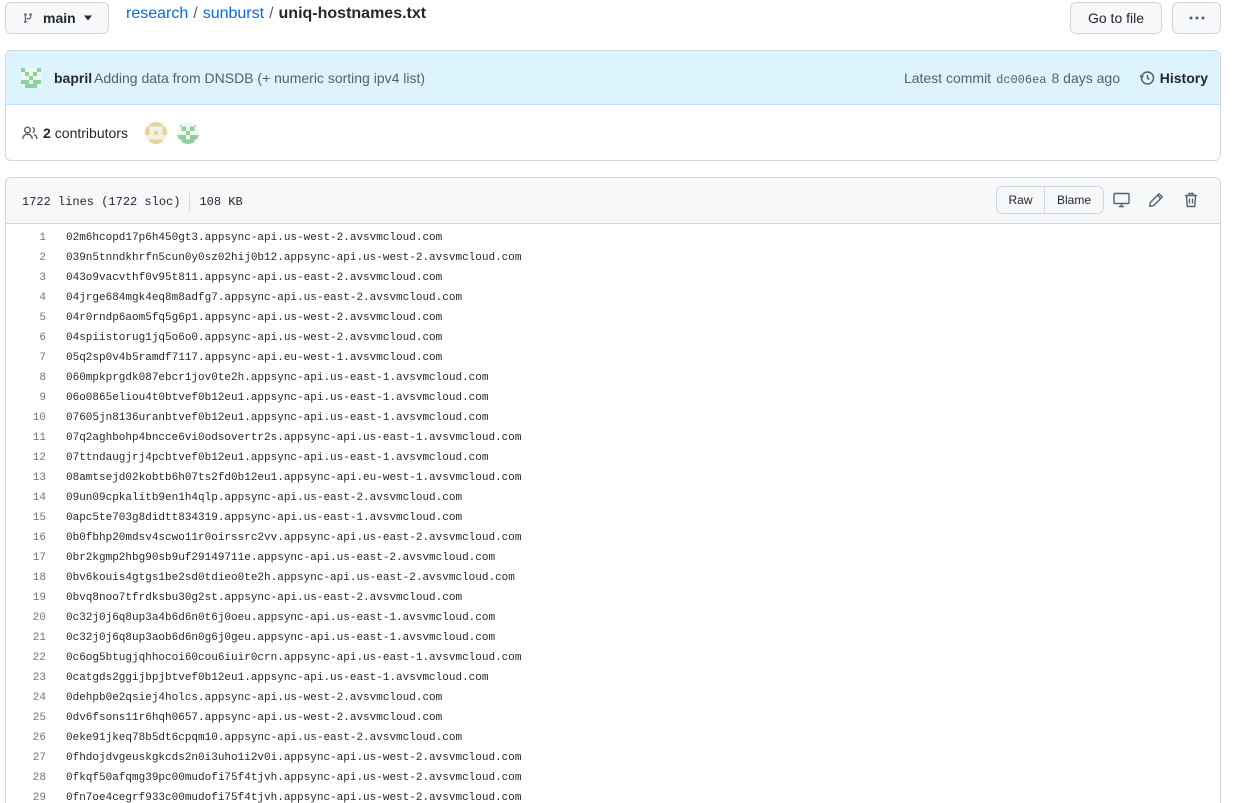 Image resolution: width=1241 pixels, height=803 pixels. Describe the element at coordinates (47, 133) in the screenshot. I see `contributors-count: 2` at that location.